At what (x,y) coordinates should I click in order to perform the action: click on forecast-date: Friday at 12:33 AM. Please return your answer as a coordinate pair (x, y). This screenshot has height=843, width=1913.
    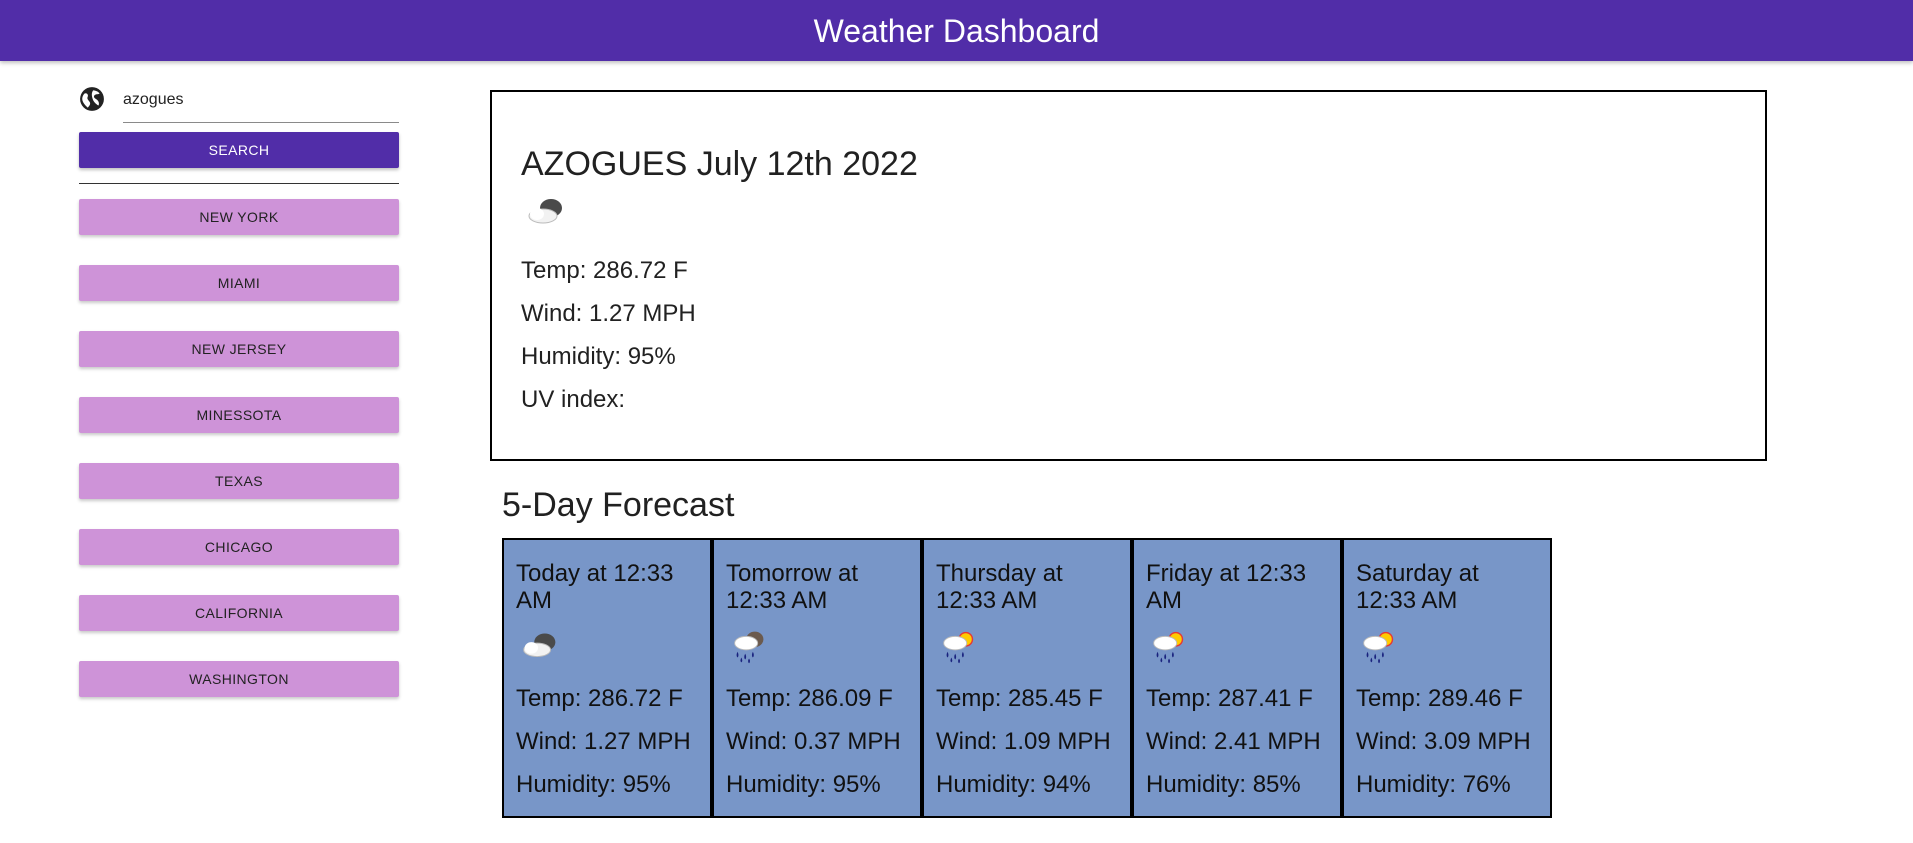
    Looking at the image, I should click on (1226, 587).